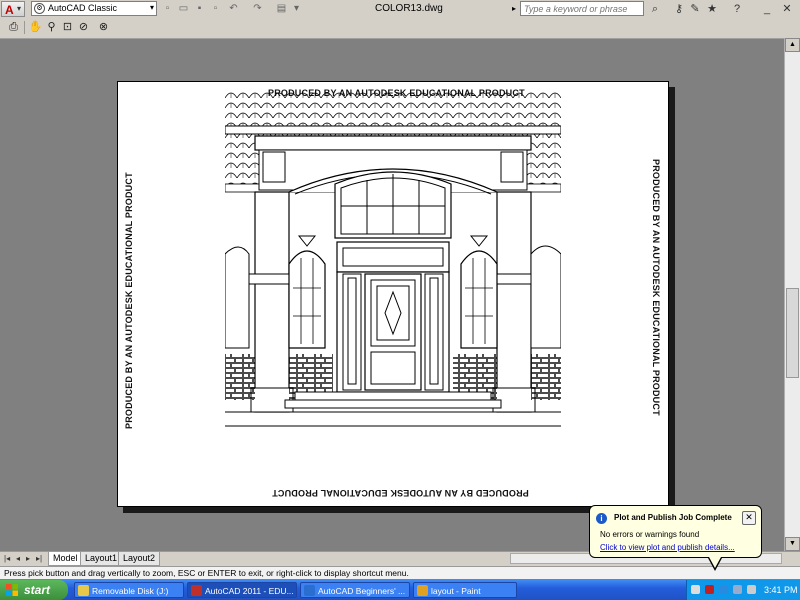 Image resolution: width=800 pixels, height=600 pixels. Describe the element at coordinates (83, 8) in the screenshot. I see `workspace-label: AutoCAD Classic` at that location.